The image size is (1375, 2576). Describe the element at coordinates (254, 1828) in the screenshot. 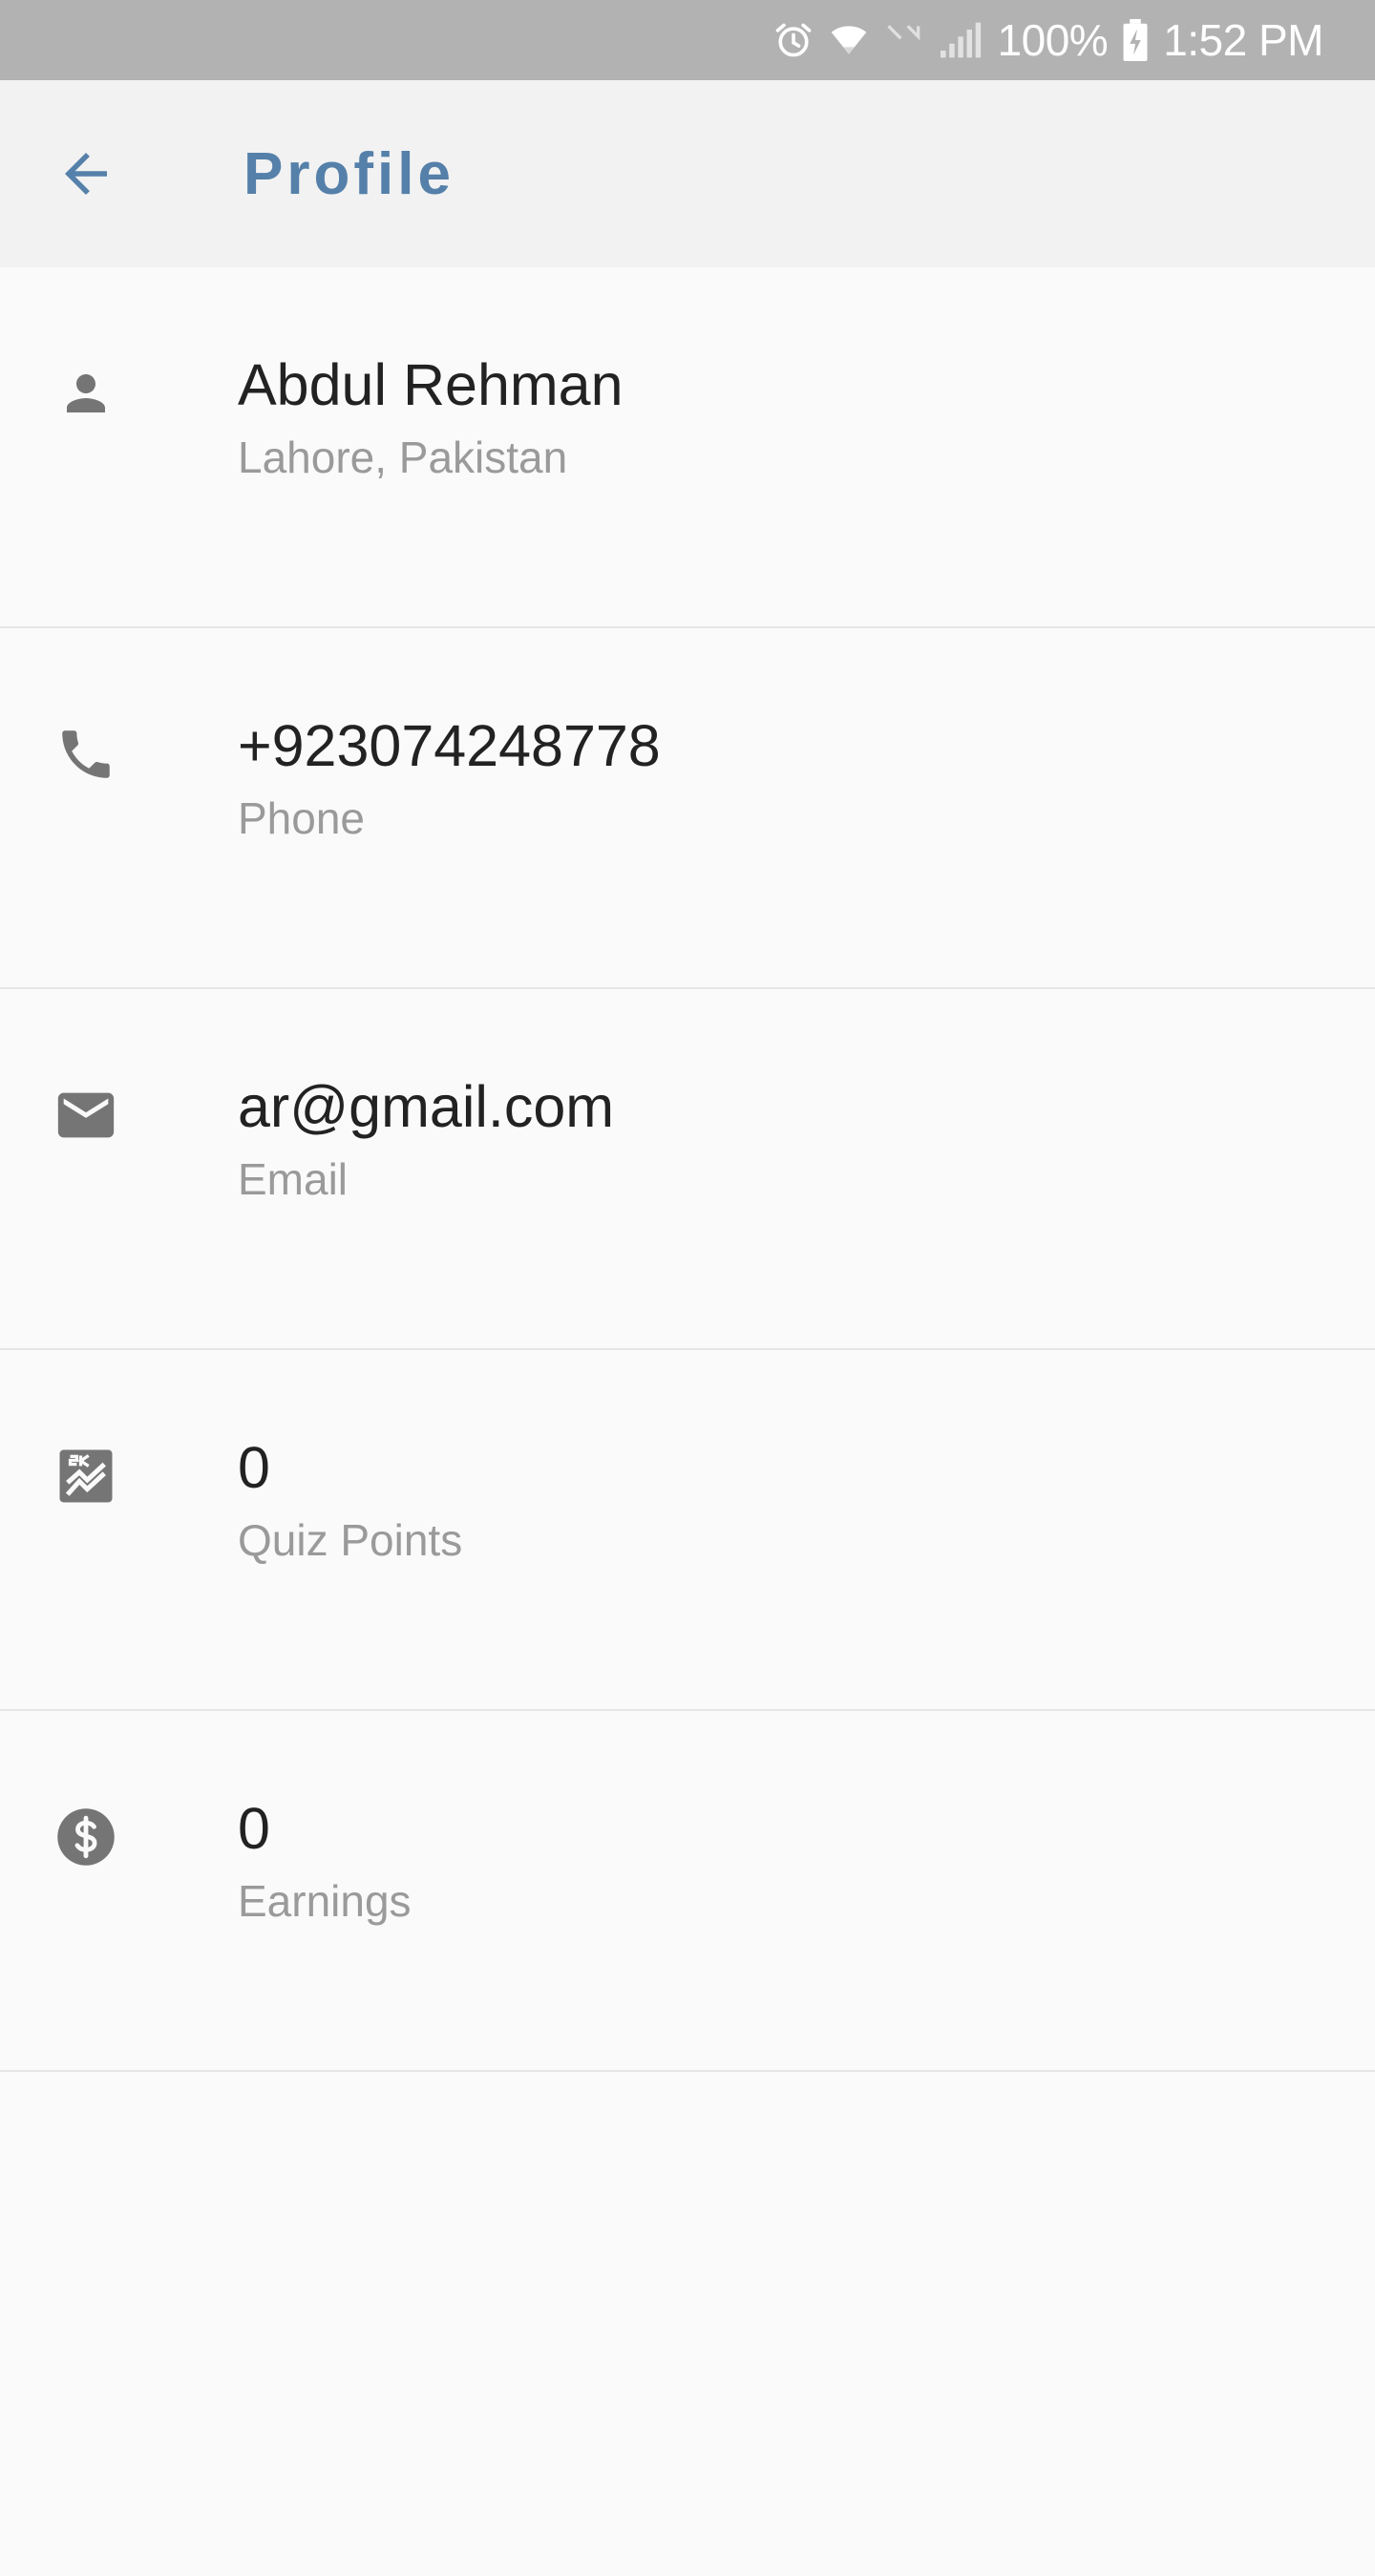

I see `earnings-value: 0` at that location.